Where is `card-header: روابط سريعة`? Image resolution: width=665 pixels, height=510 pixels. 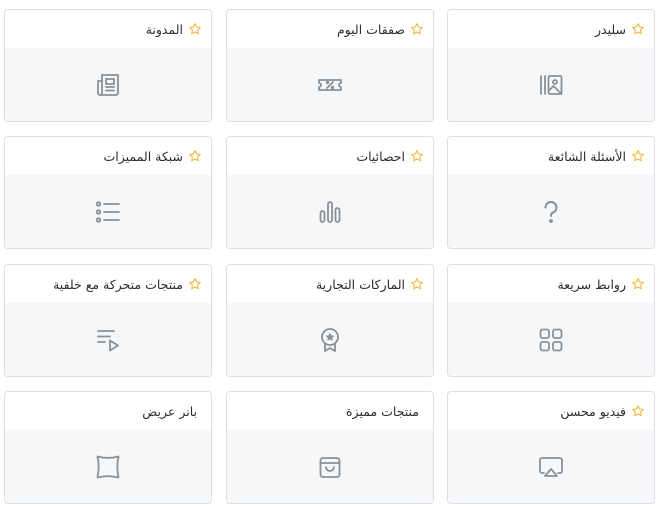 card-header: روابط سريعة is located at coordinates (551, 284).